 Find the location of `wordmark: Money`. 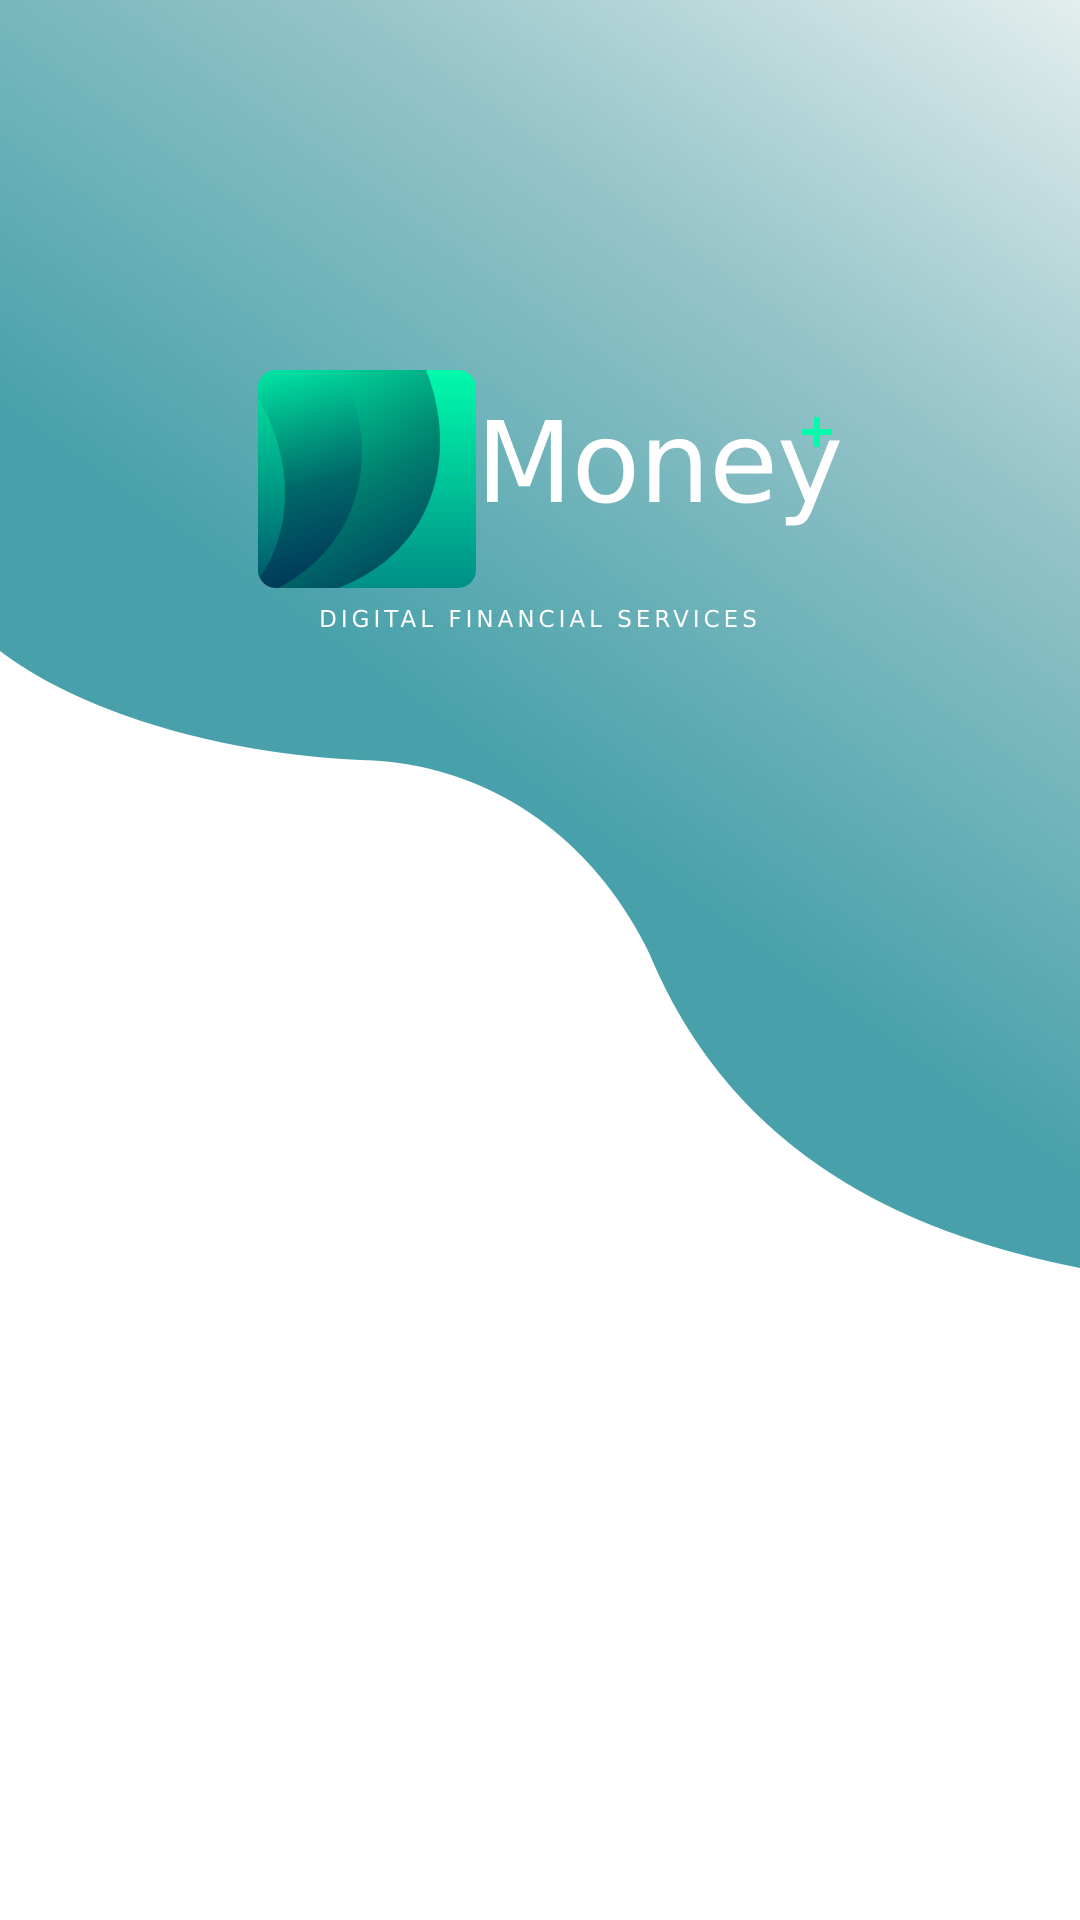

wordmark: Money is located at coordinates (659, 473).